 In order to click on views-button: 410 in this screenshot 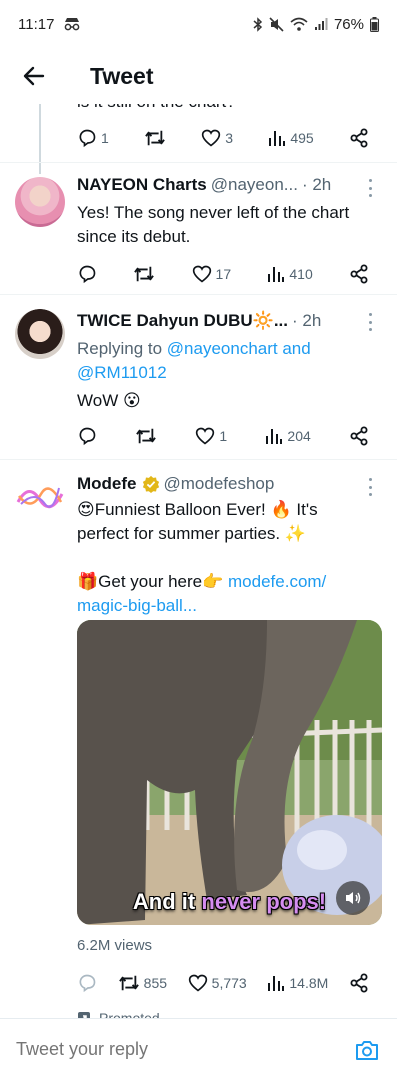, I will do `click(290, 274)`.